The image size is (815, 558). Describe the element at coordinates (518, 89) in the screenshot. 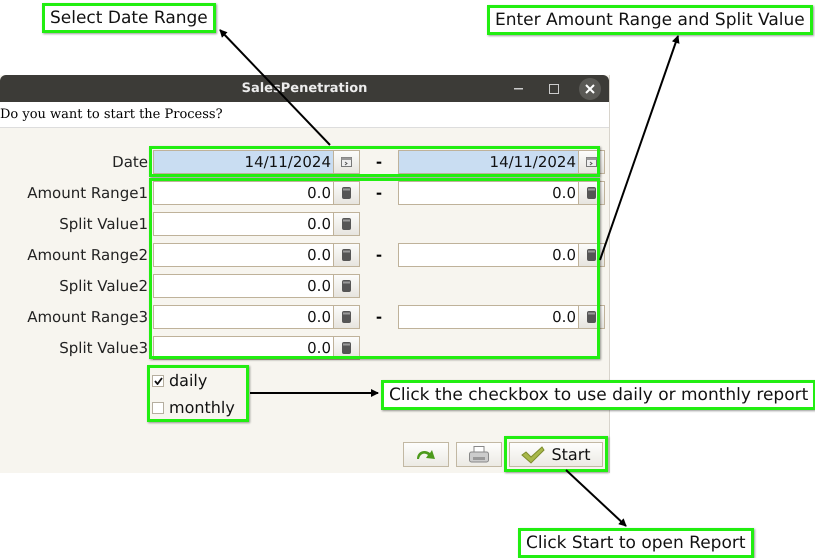

I see `minimize-icon` at that location.